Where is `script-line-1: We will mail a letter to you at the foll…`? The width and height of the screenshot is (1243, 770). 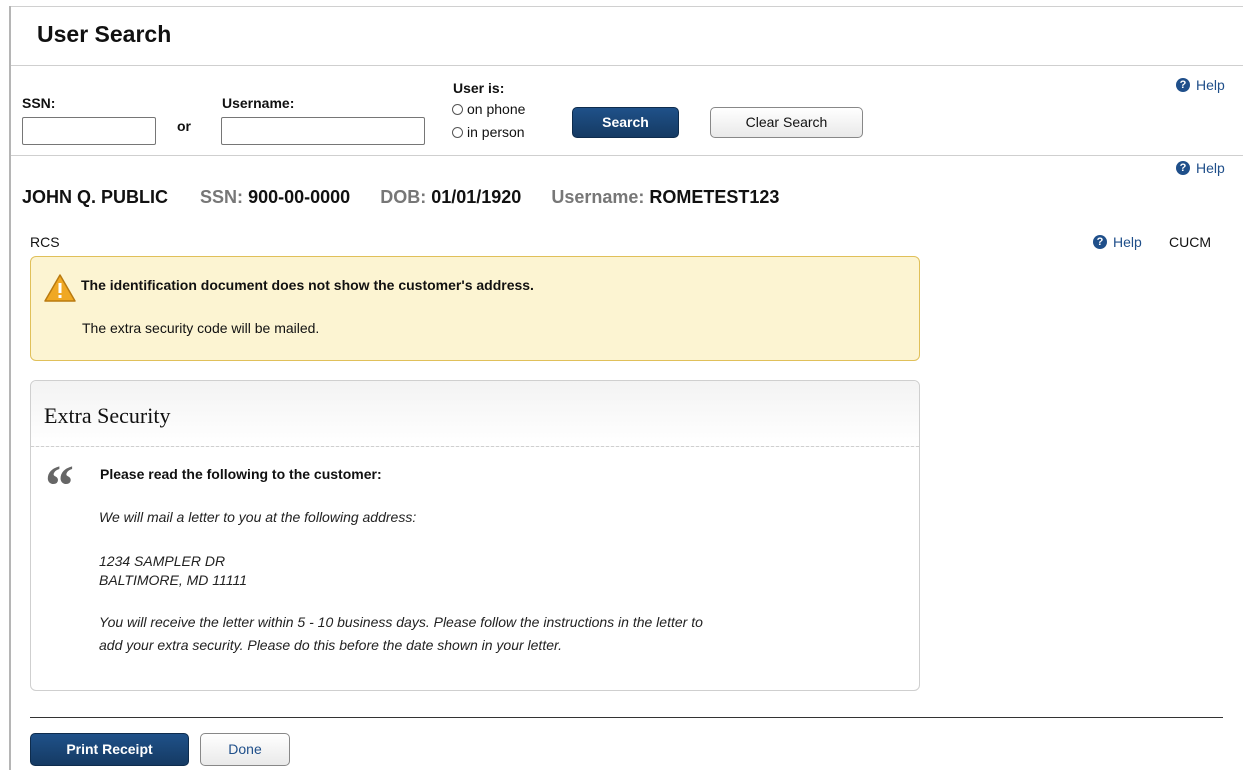
script-line-1: We will mail a letter to you at the foll… is located at coordinates (258, 517).